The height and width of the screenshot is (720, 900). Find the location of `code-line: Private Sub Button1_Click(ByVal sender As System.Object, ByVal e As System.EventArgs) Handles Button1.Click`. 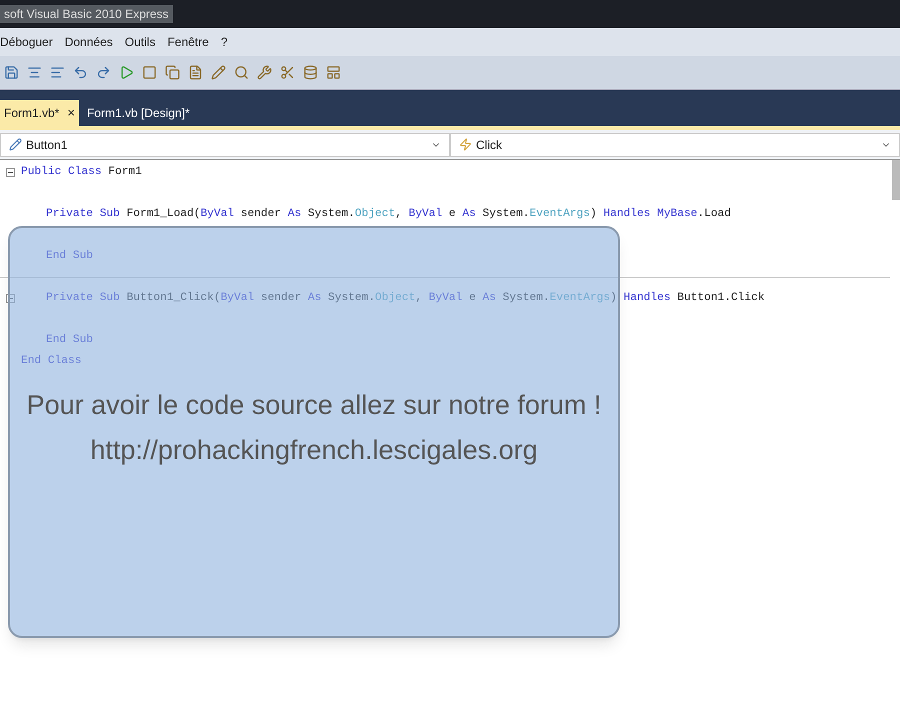

code-line: Private Sub Button1_Click(ByVal sender As System.Object, ByVal e As System.EventArgs) Handles Button1.Click is located at coordinates (405, 298).